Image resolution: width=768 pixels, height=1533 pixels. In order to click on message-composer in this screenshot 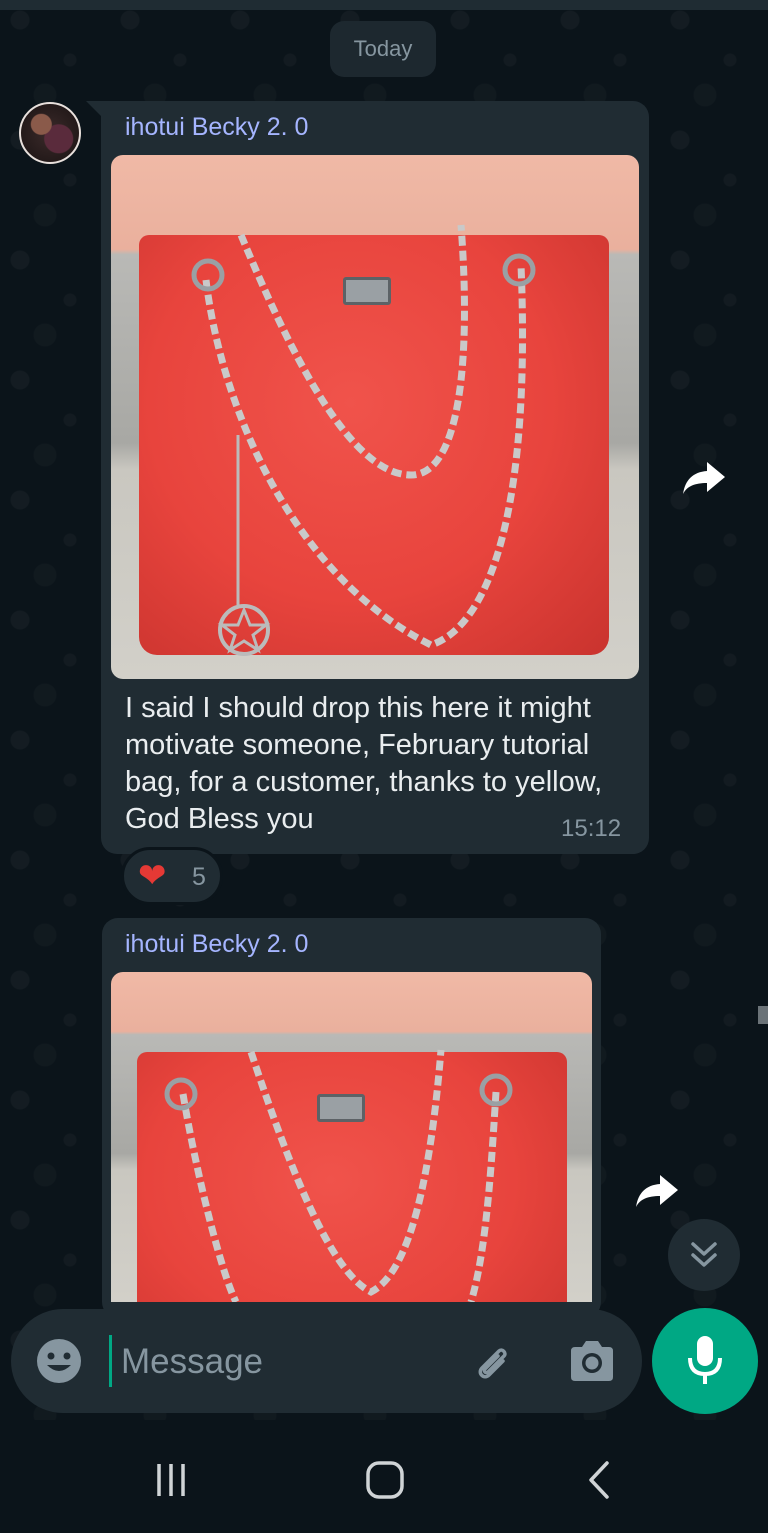, I will do `click(326, 1361)`.